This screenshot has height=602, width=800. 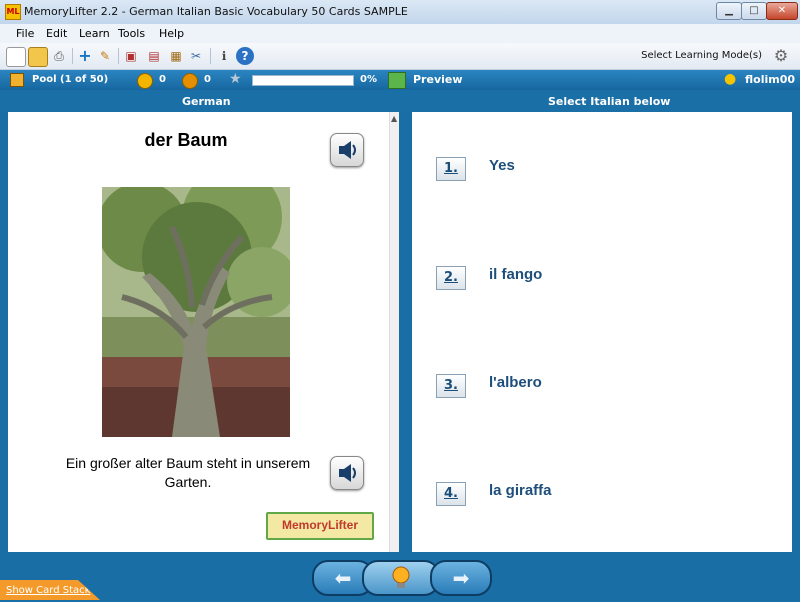 What do you see at coordinates (400, 33) in the screenshot?
I see `menu-bar: File Edit Learn Tools Help` at bounding box center [400, 33].